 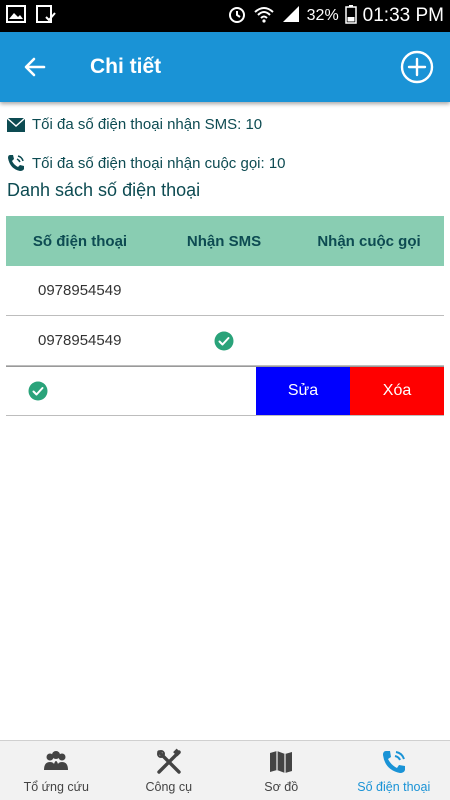 What do you see at coordinates (159, 163) in the screenshot?
I see `call-limit-text: Tối đa số điện thoại nhận cuộc gọi: 10` at bounding box center [159, 163].